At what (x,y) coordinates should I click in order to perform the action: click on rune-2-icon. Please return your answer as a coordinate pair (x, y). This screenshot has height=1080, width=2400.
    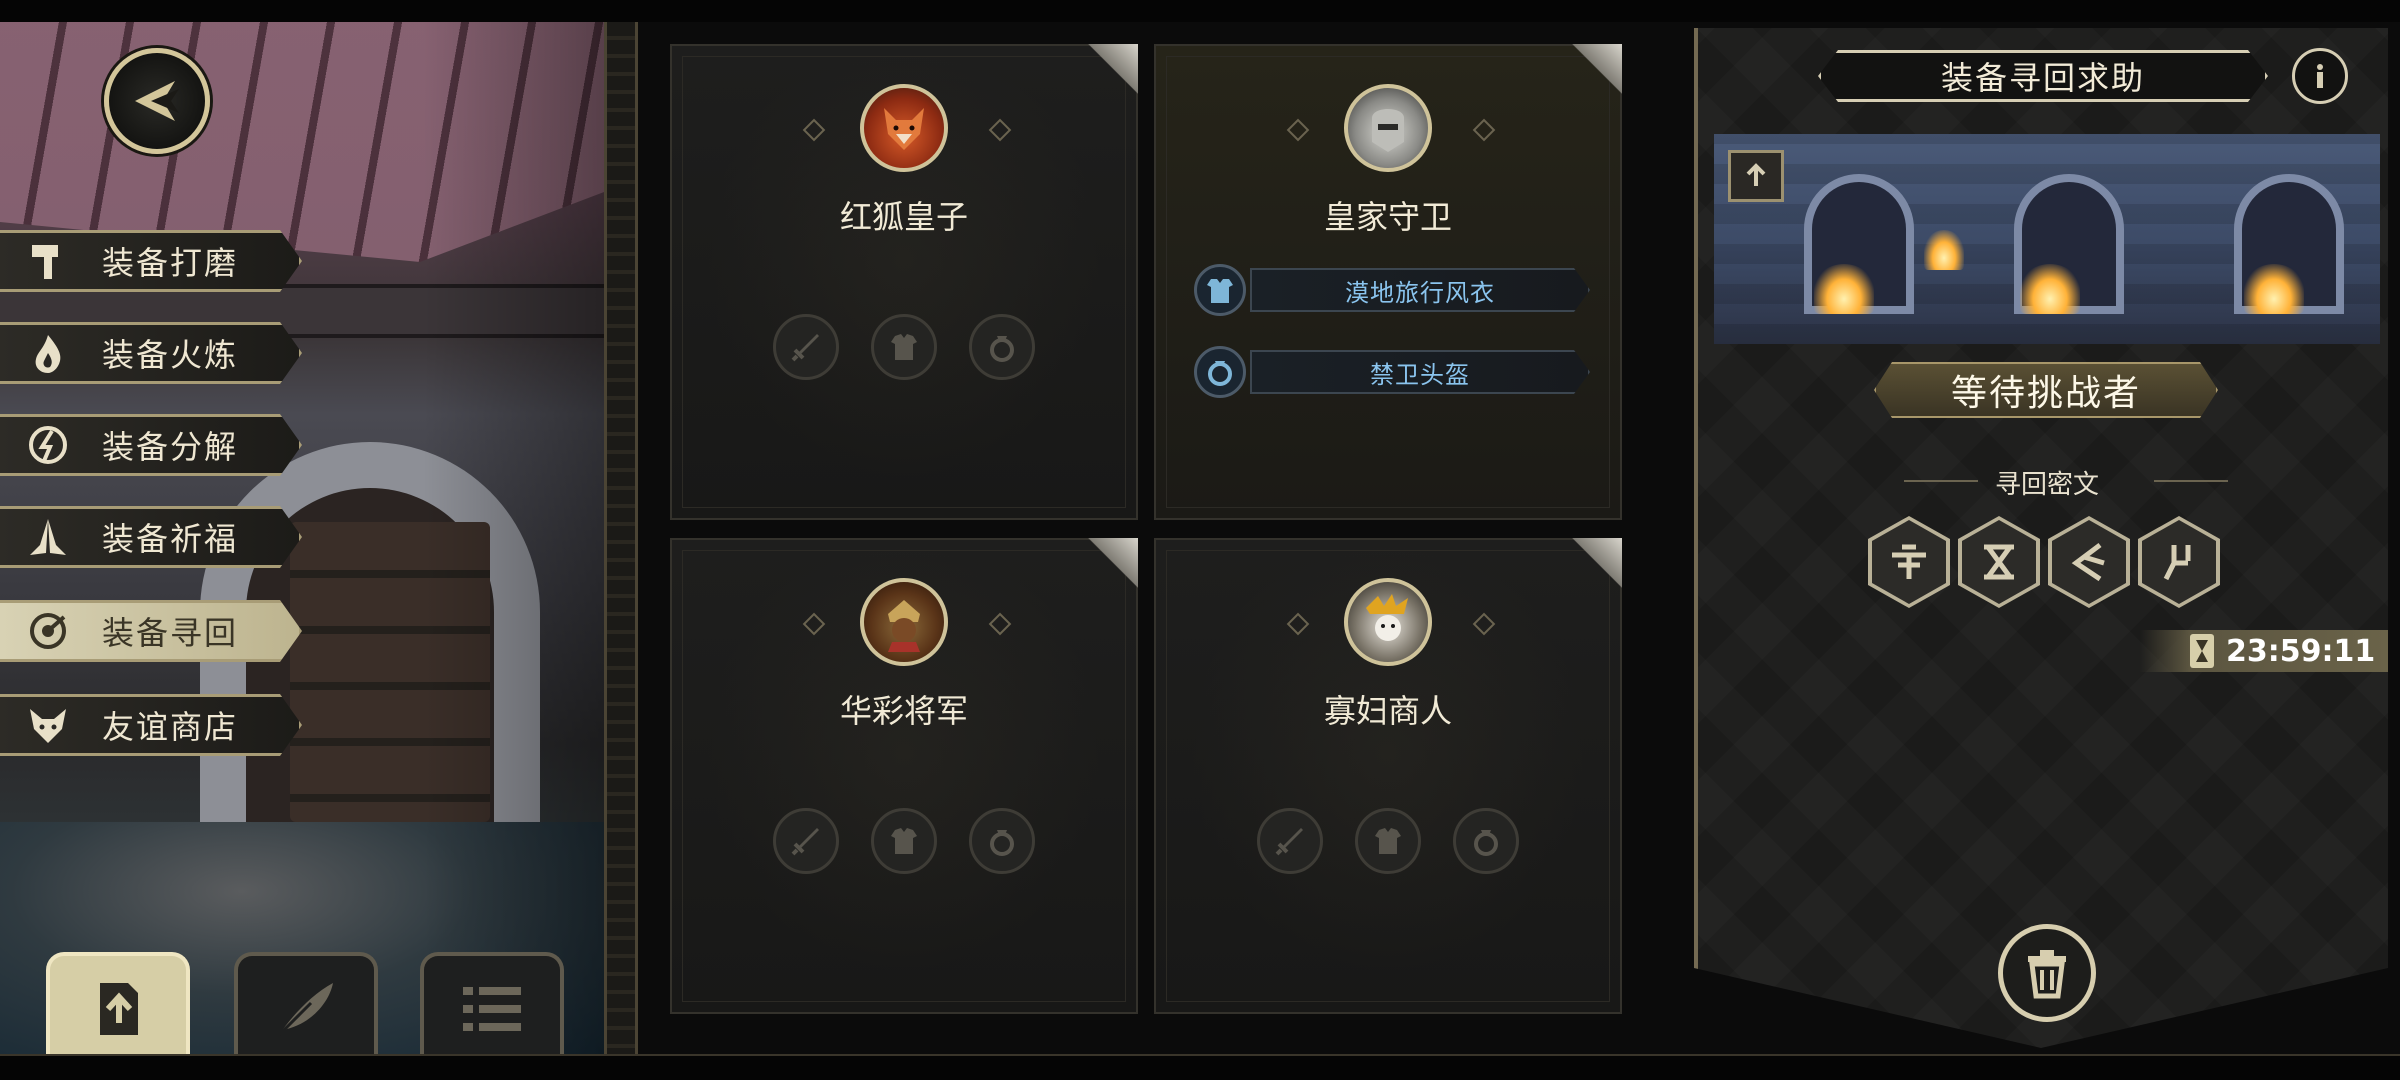
    Looking at the image, I should click on (1999, 562).